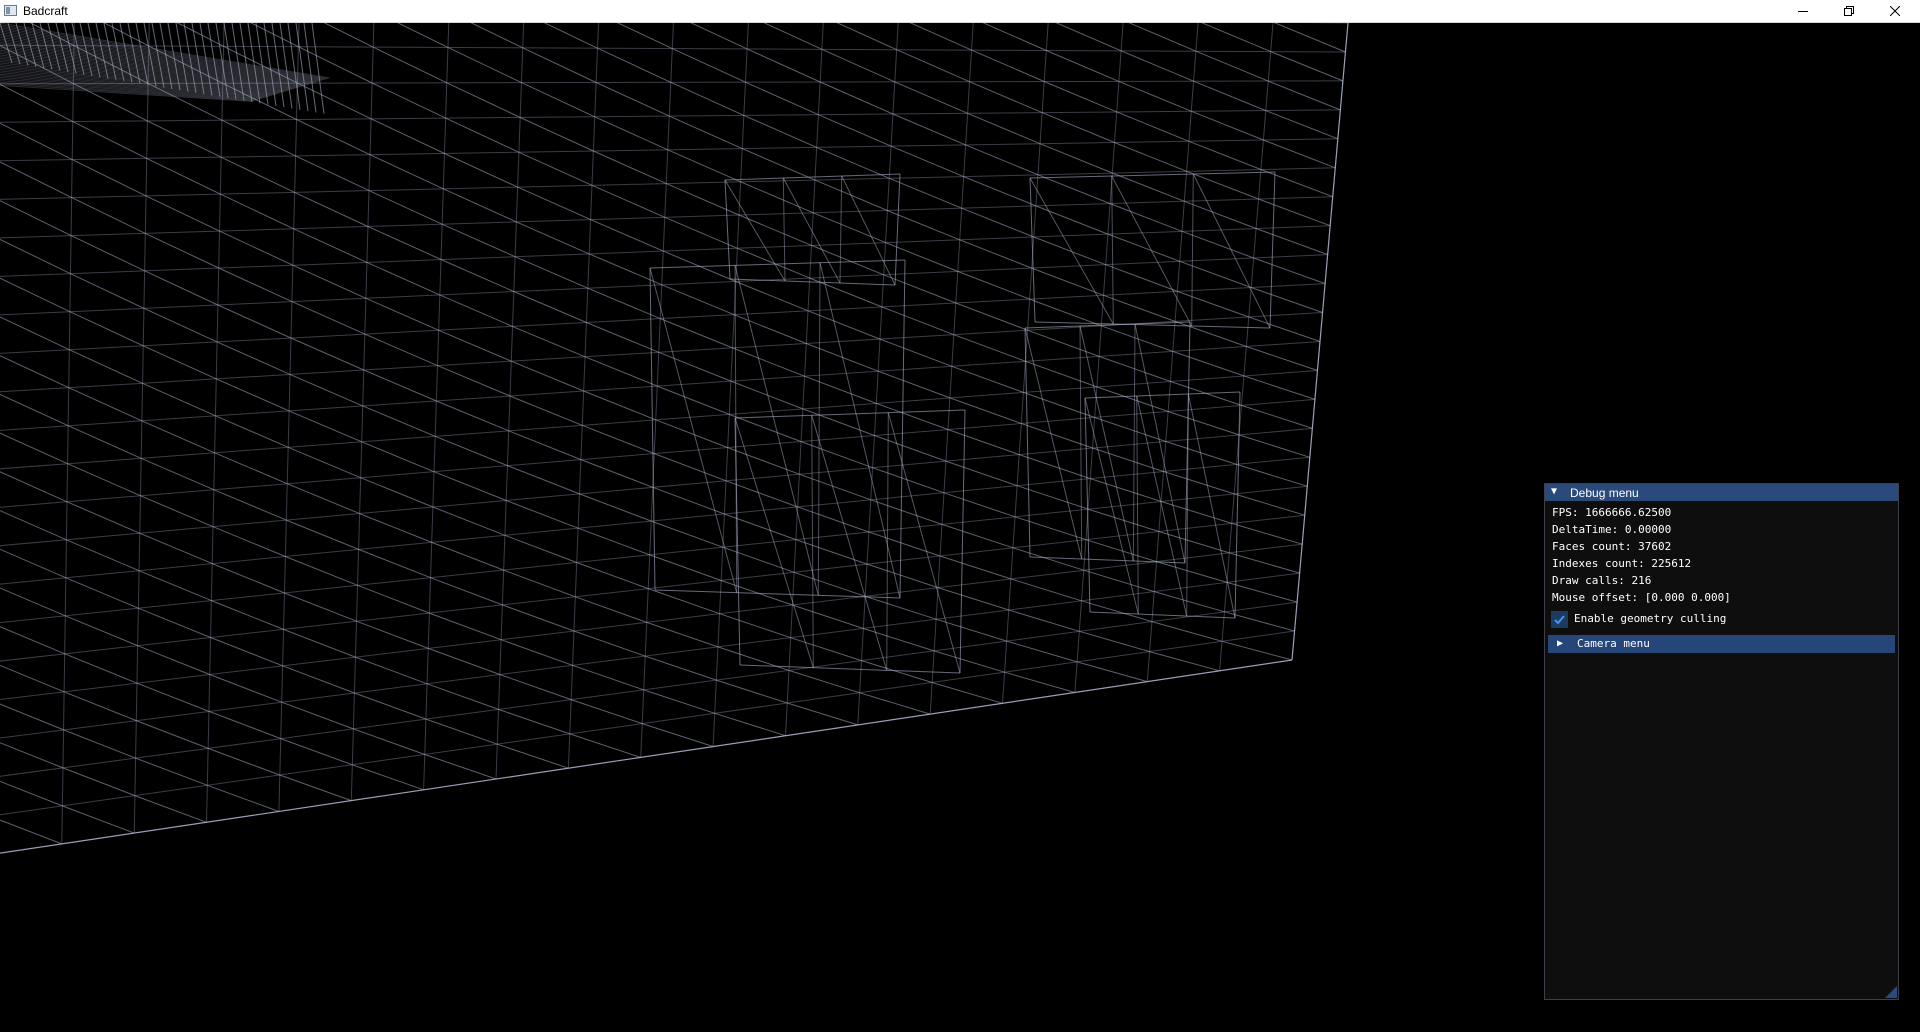  What do you see at coordinates (960, 11) in the screenshot?
I see `title-bar: Badcraft` at bounding box center [960, 11].